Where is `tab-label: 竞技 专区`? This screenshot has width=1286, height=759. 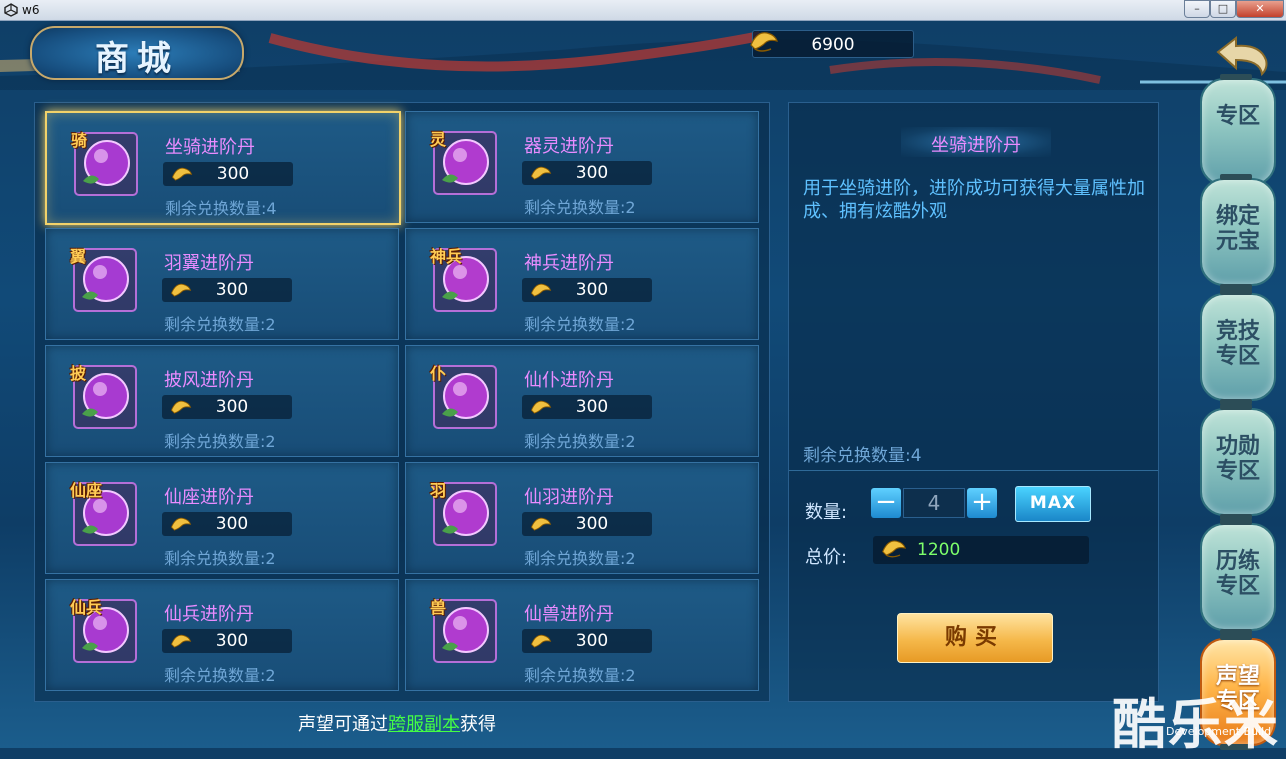 tab-label: 竞技 专区 is located at coordinates (1237, 343).